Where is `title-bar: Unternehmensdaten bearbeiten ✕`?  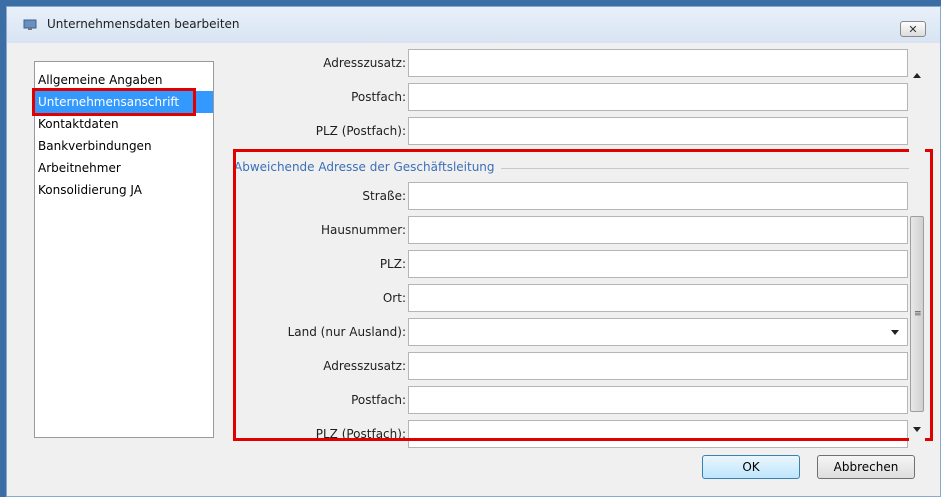
title-bar: Unternehmensdaten bearbeiten ✕ is located at coordinates (473, 25).